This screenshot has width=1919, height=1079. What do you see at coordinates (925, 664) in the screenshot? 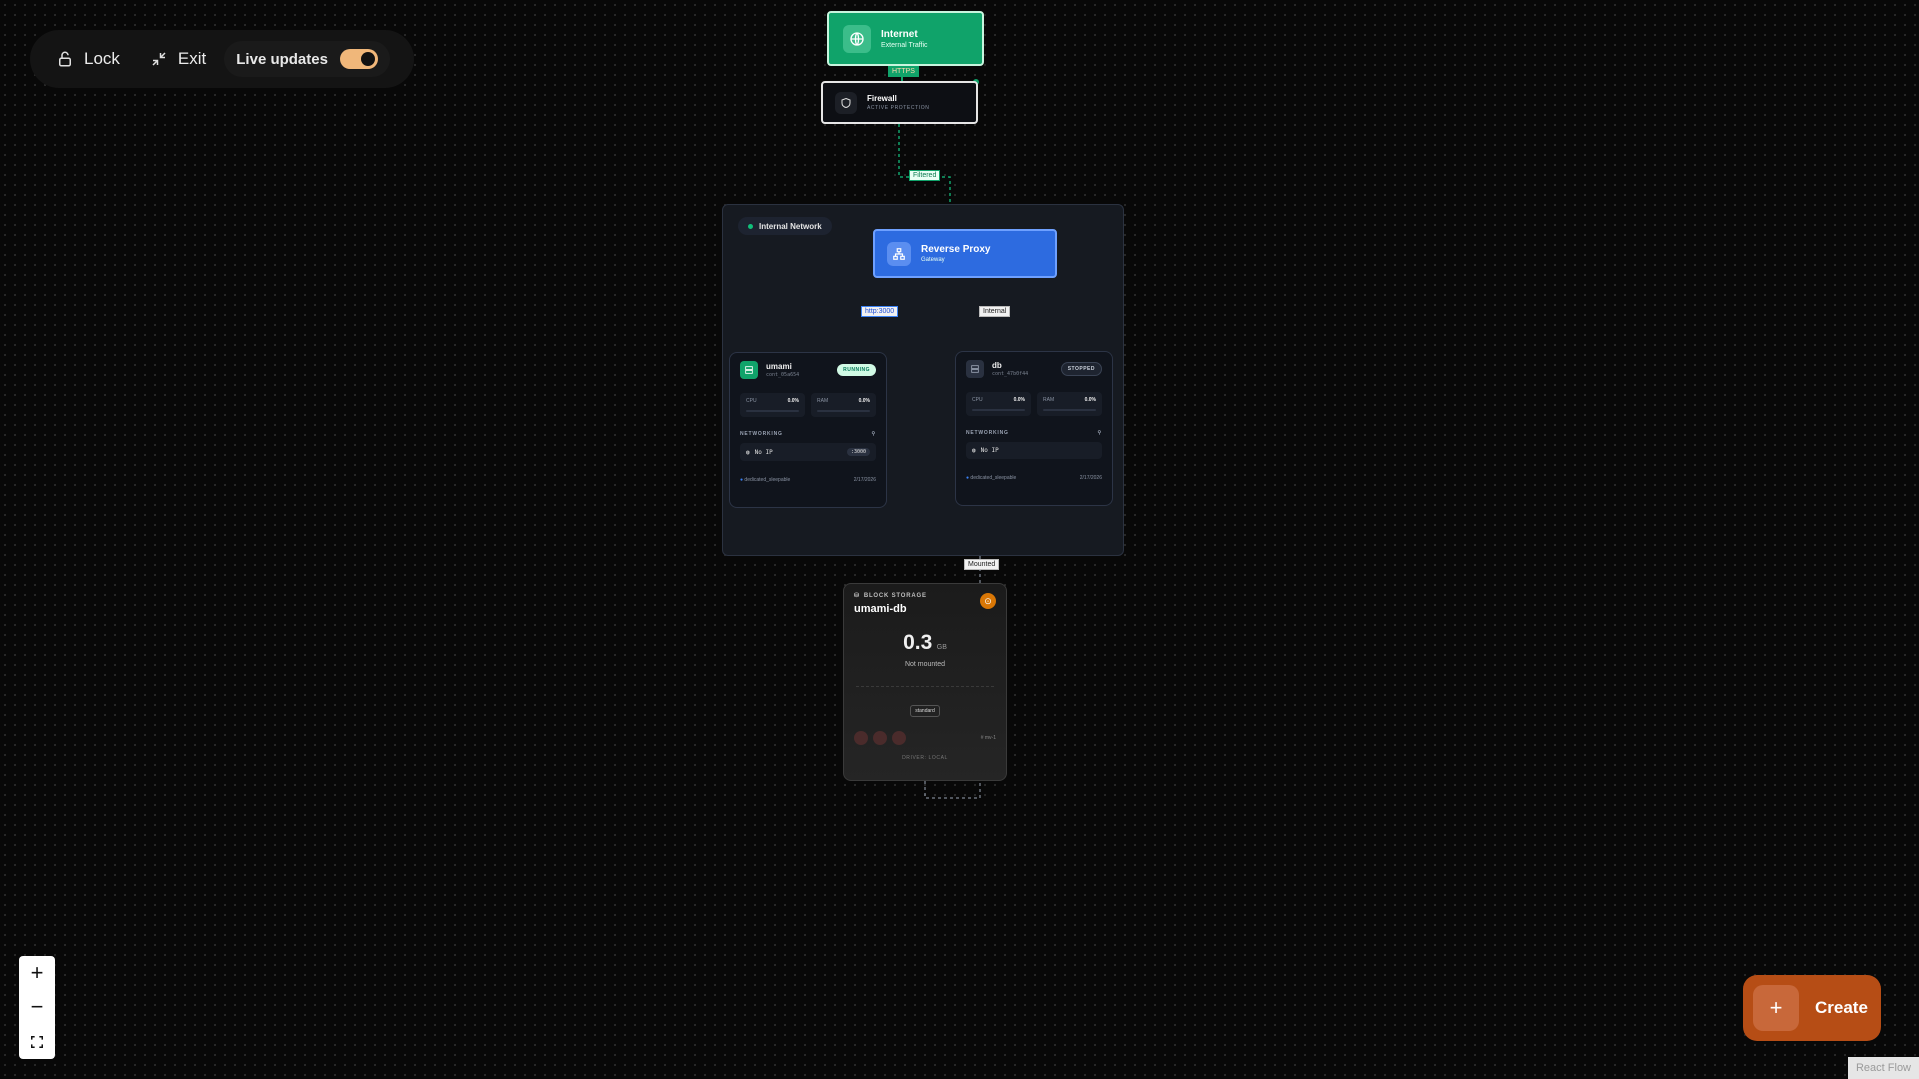
I see `mount-state: Not mounted` at bounding box center [925, 664].